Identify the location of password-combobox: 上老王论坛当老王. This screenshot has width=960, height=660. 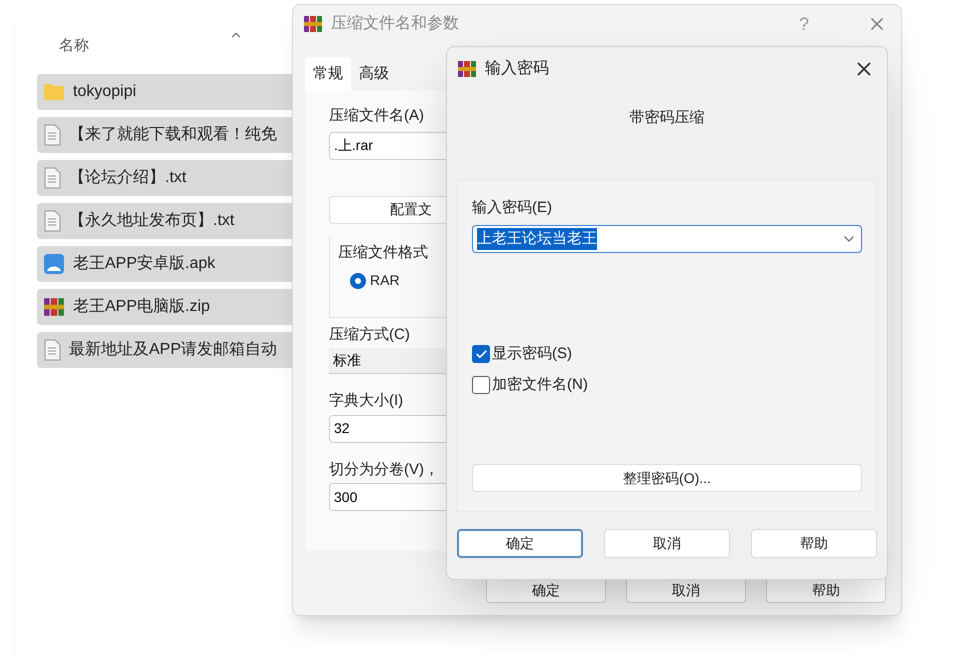
(667, 239).